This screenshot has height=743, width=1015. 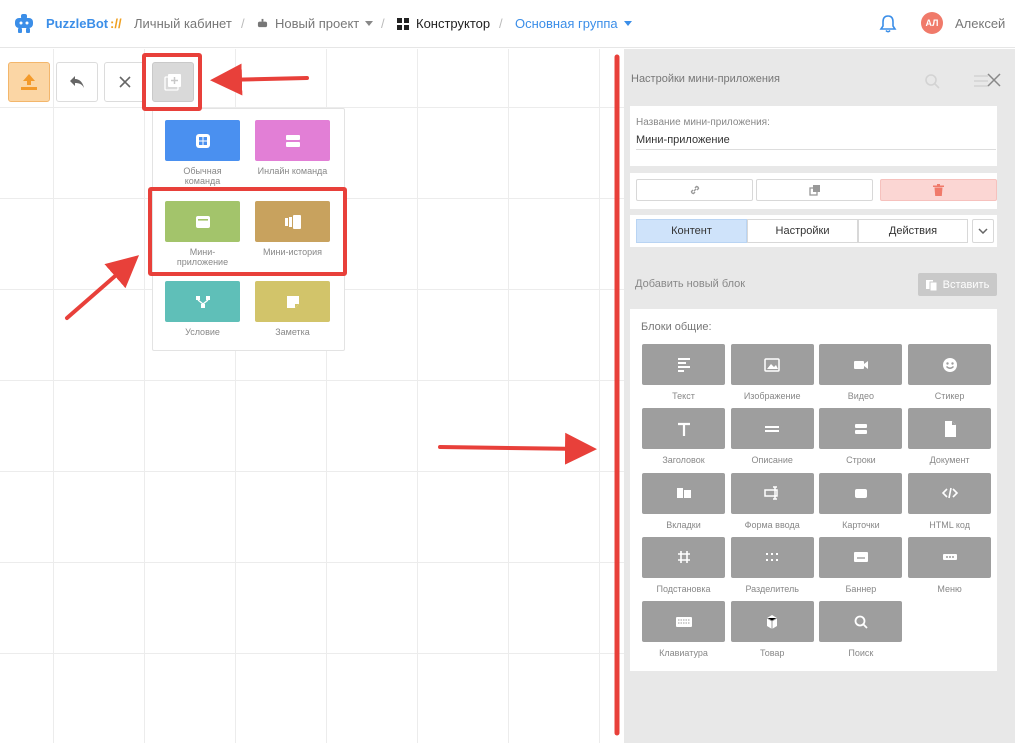 I want to click on palette-item-mini-story: Мини-история, so click(x=292, y=229).